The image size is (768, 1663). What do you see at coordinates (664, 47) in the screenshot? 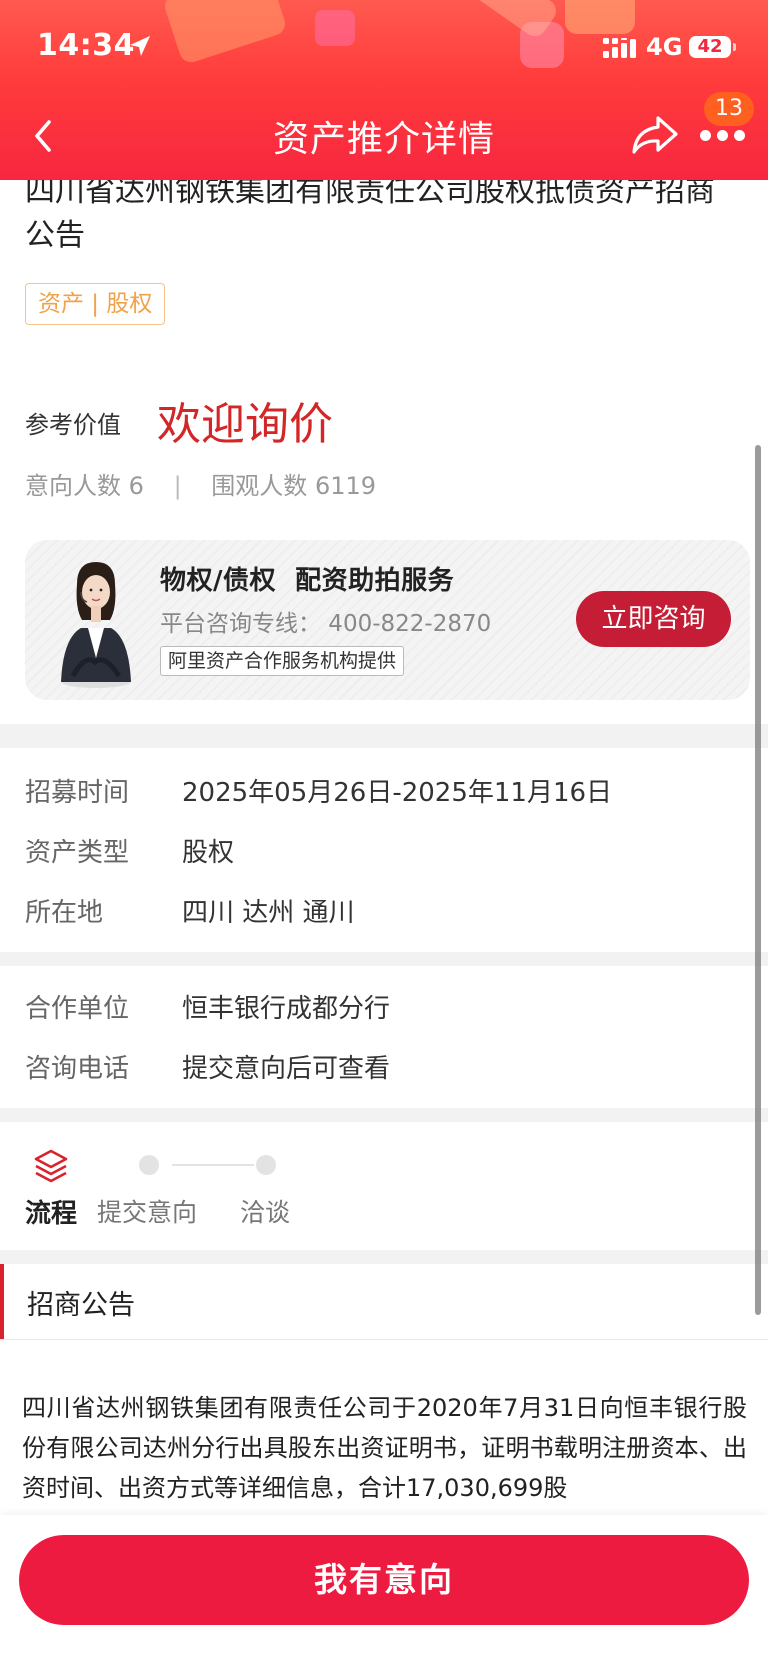
I see `network-type: 4G` at bounding box center [664, 47].